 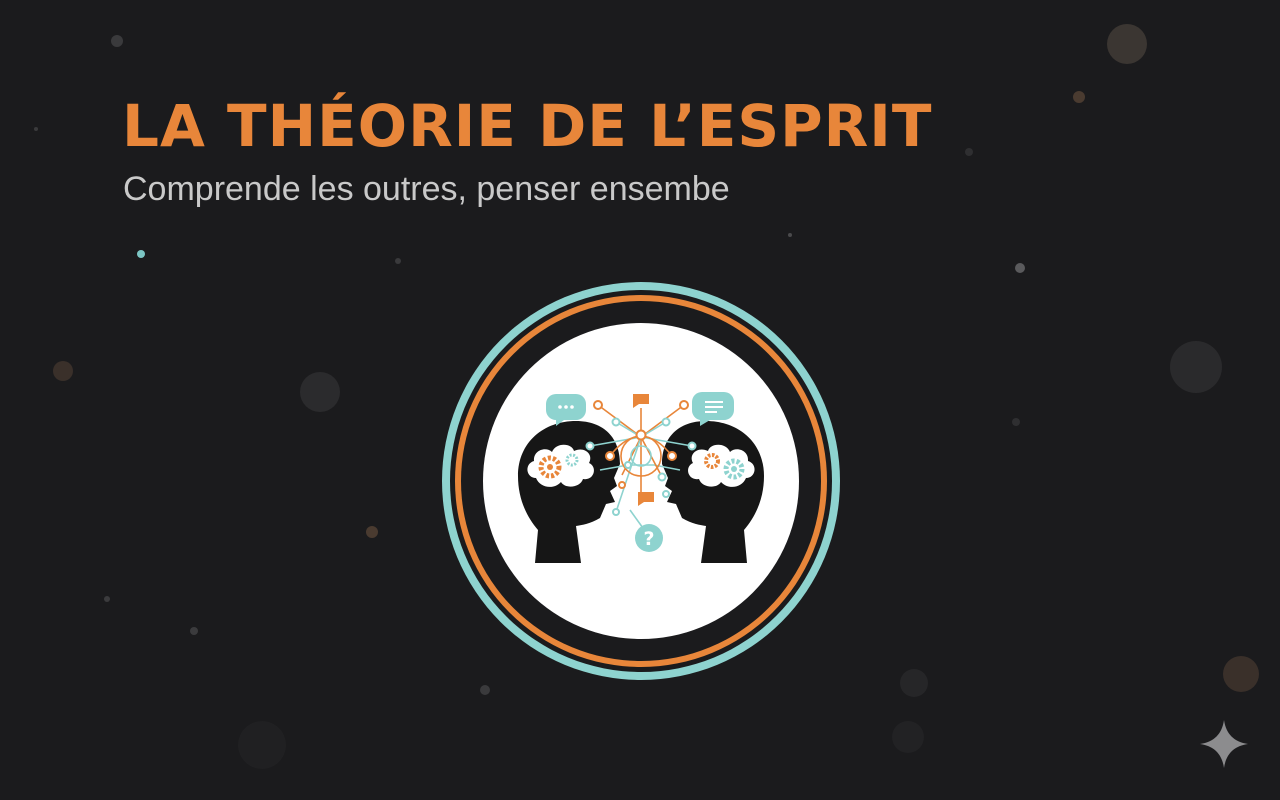 What do you see at coordinates (426, 189) in the screenshot?
I see `page-subtitle: Comprende les outres, penser ensembe` at bounding box center [426, 189].